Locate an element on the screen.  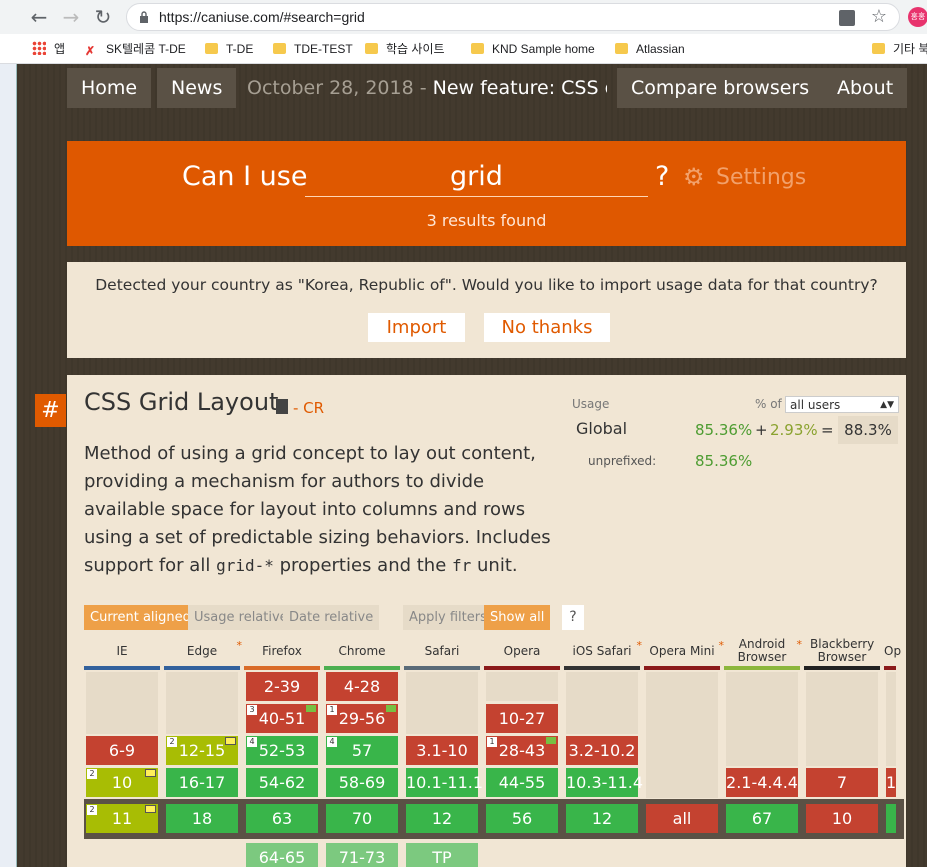
support-cell-current: 56 is located at coordinates (522, 818).